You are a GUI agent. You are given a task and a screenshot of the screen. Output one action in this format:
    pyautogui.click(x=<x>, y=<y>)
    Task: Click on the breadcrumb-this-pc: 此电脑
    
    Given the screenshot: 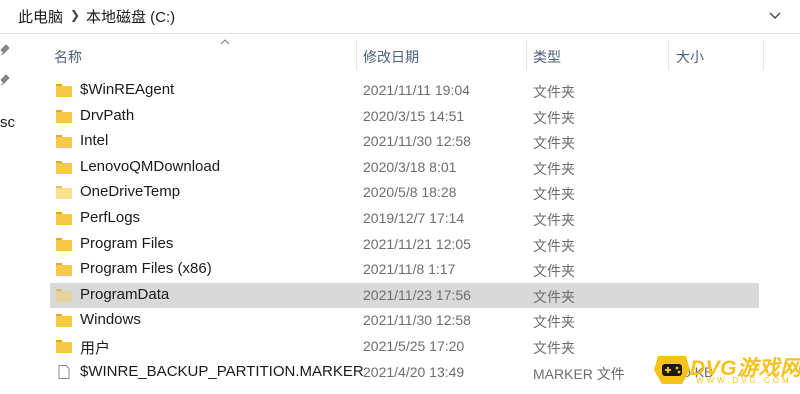 What is the action you would take?
    pyautogui.click(x=40, y=16)
    